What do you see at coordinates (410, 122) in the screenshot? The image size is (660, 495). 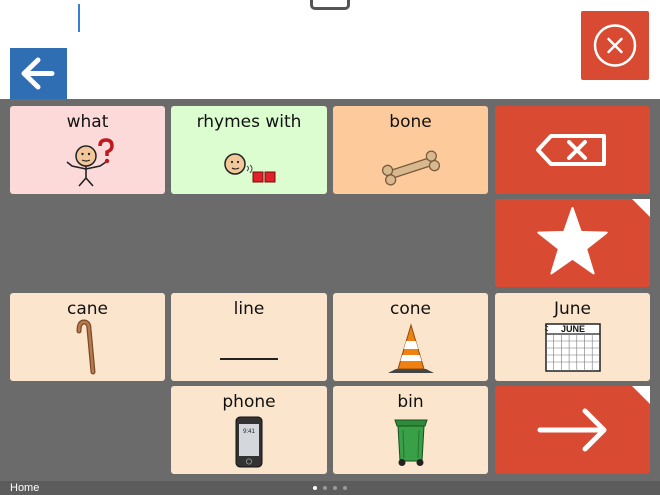 I see `cell-label: bone` at bounding box center [410, 122].